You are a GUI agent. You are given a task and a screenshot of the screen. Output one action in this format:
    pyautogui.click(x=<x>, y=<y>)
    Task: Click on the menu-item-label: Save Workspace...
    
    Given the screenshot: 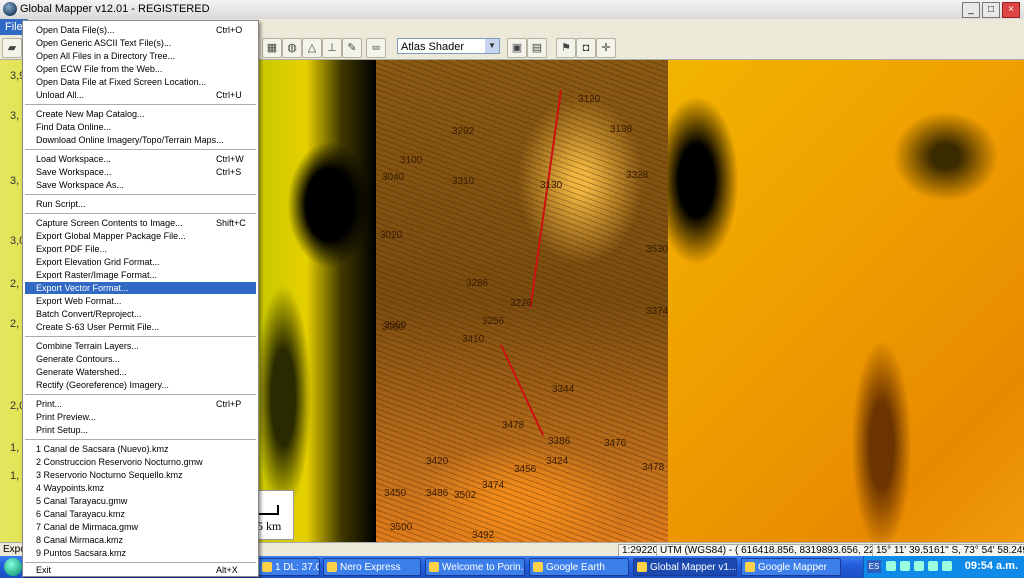 What is the action you would take?
    pyautogui.click(x=74, y=172)
    